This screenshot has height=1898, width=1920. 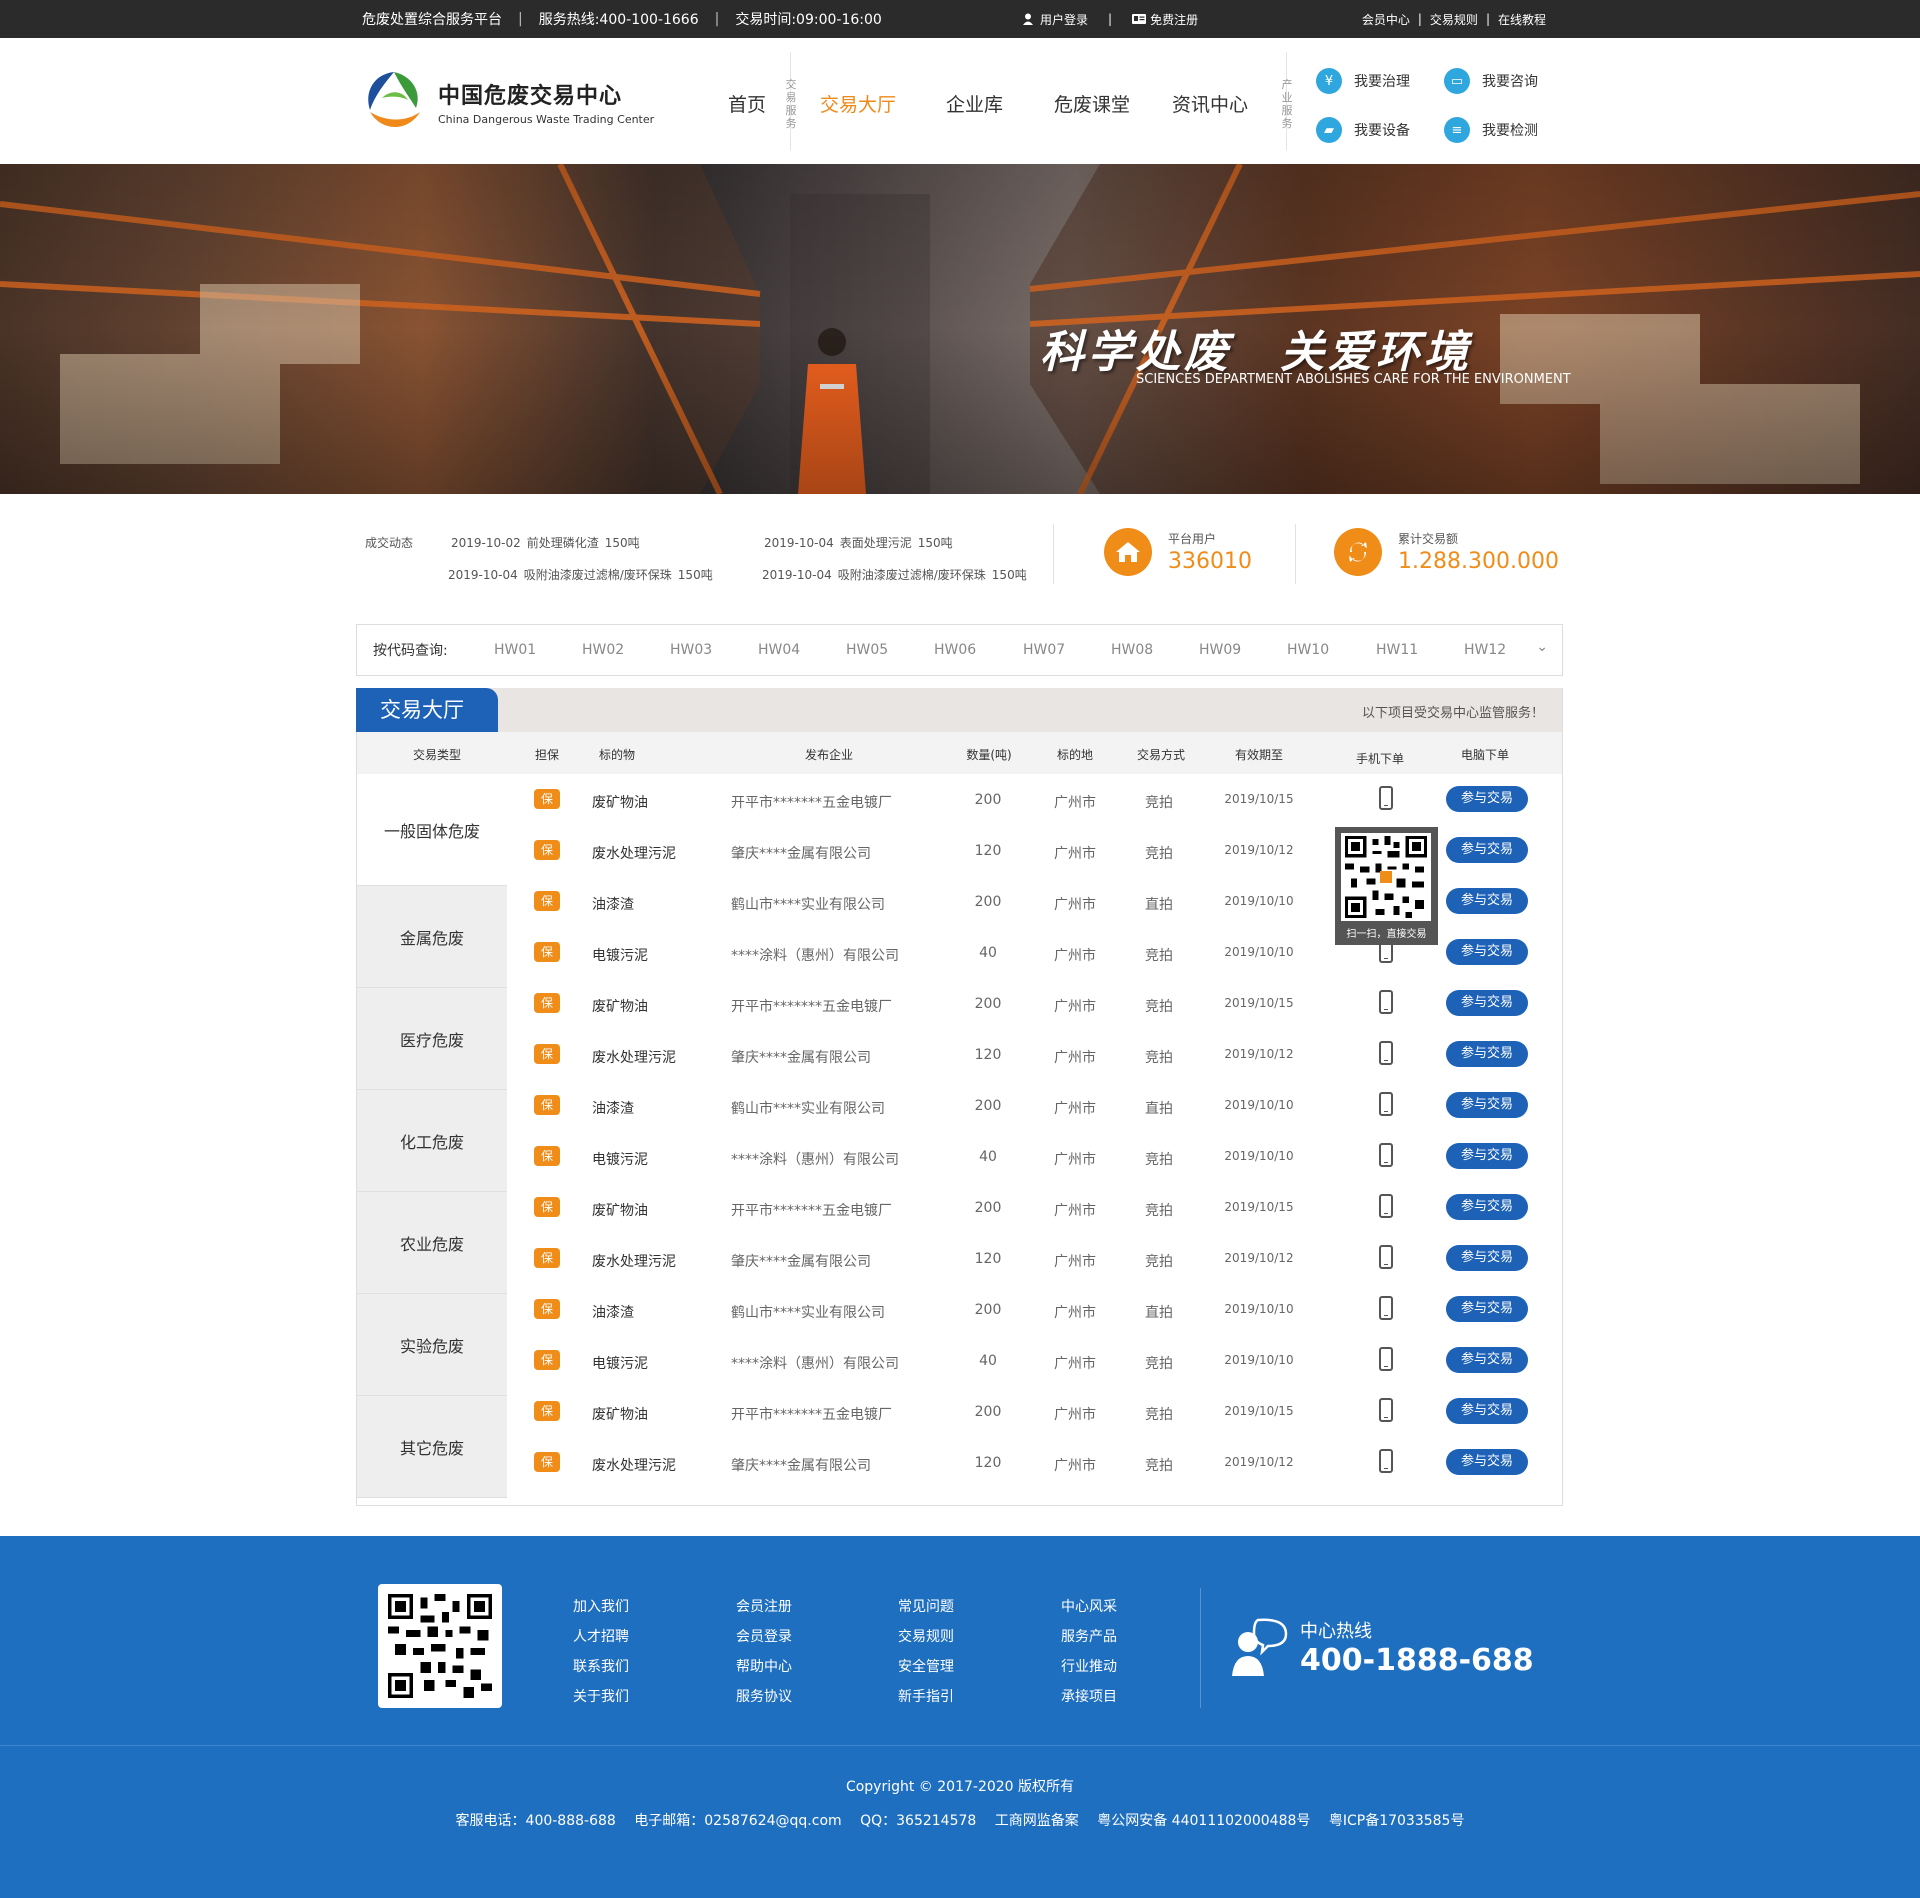 What do you see at coordinates (926, 1697) in the screenshot?
I see `footer-link: 新手指引` at bounding box center [926, 1697].